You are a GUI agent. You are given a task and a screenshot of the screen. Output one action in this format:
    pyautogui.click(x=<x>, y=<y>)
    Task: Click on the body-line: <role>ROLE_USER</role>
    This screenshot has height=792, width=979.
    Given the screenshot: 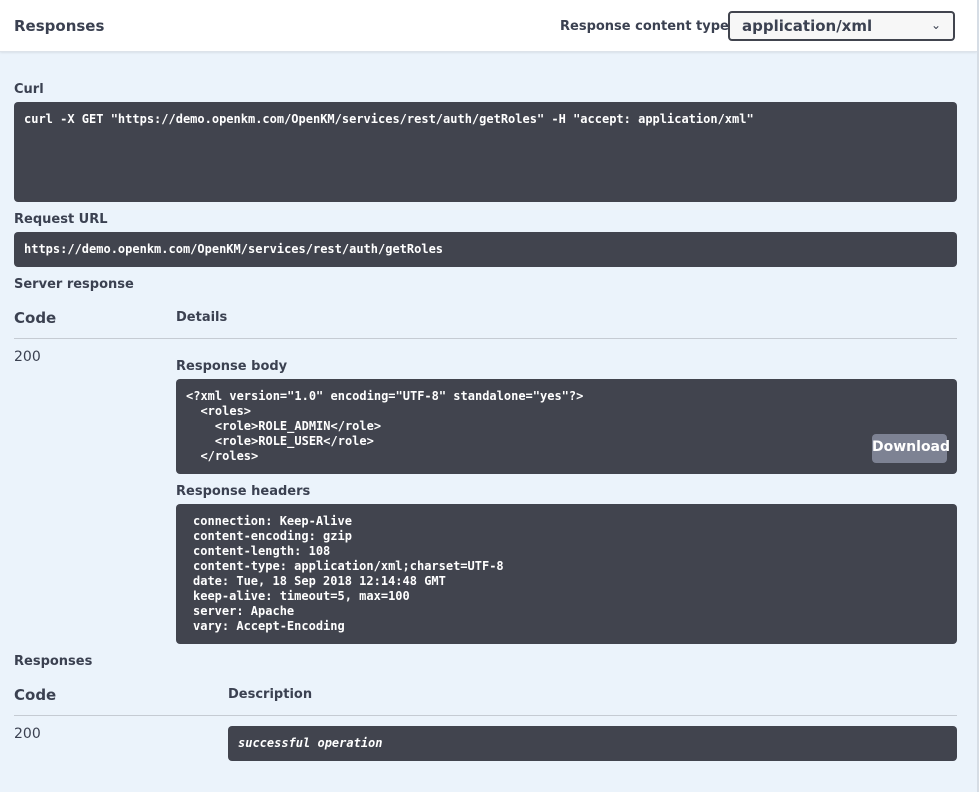 What is the action you would take?
    pyautogui.click(x=280, y=441)
    